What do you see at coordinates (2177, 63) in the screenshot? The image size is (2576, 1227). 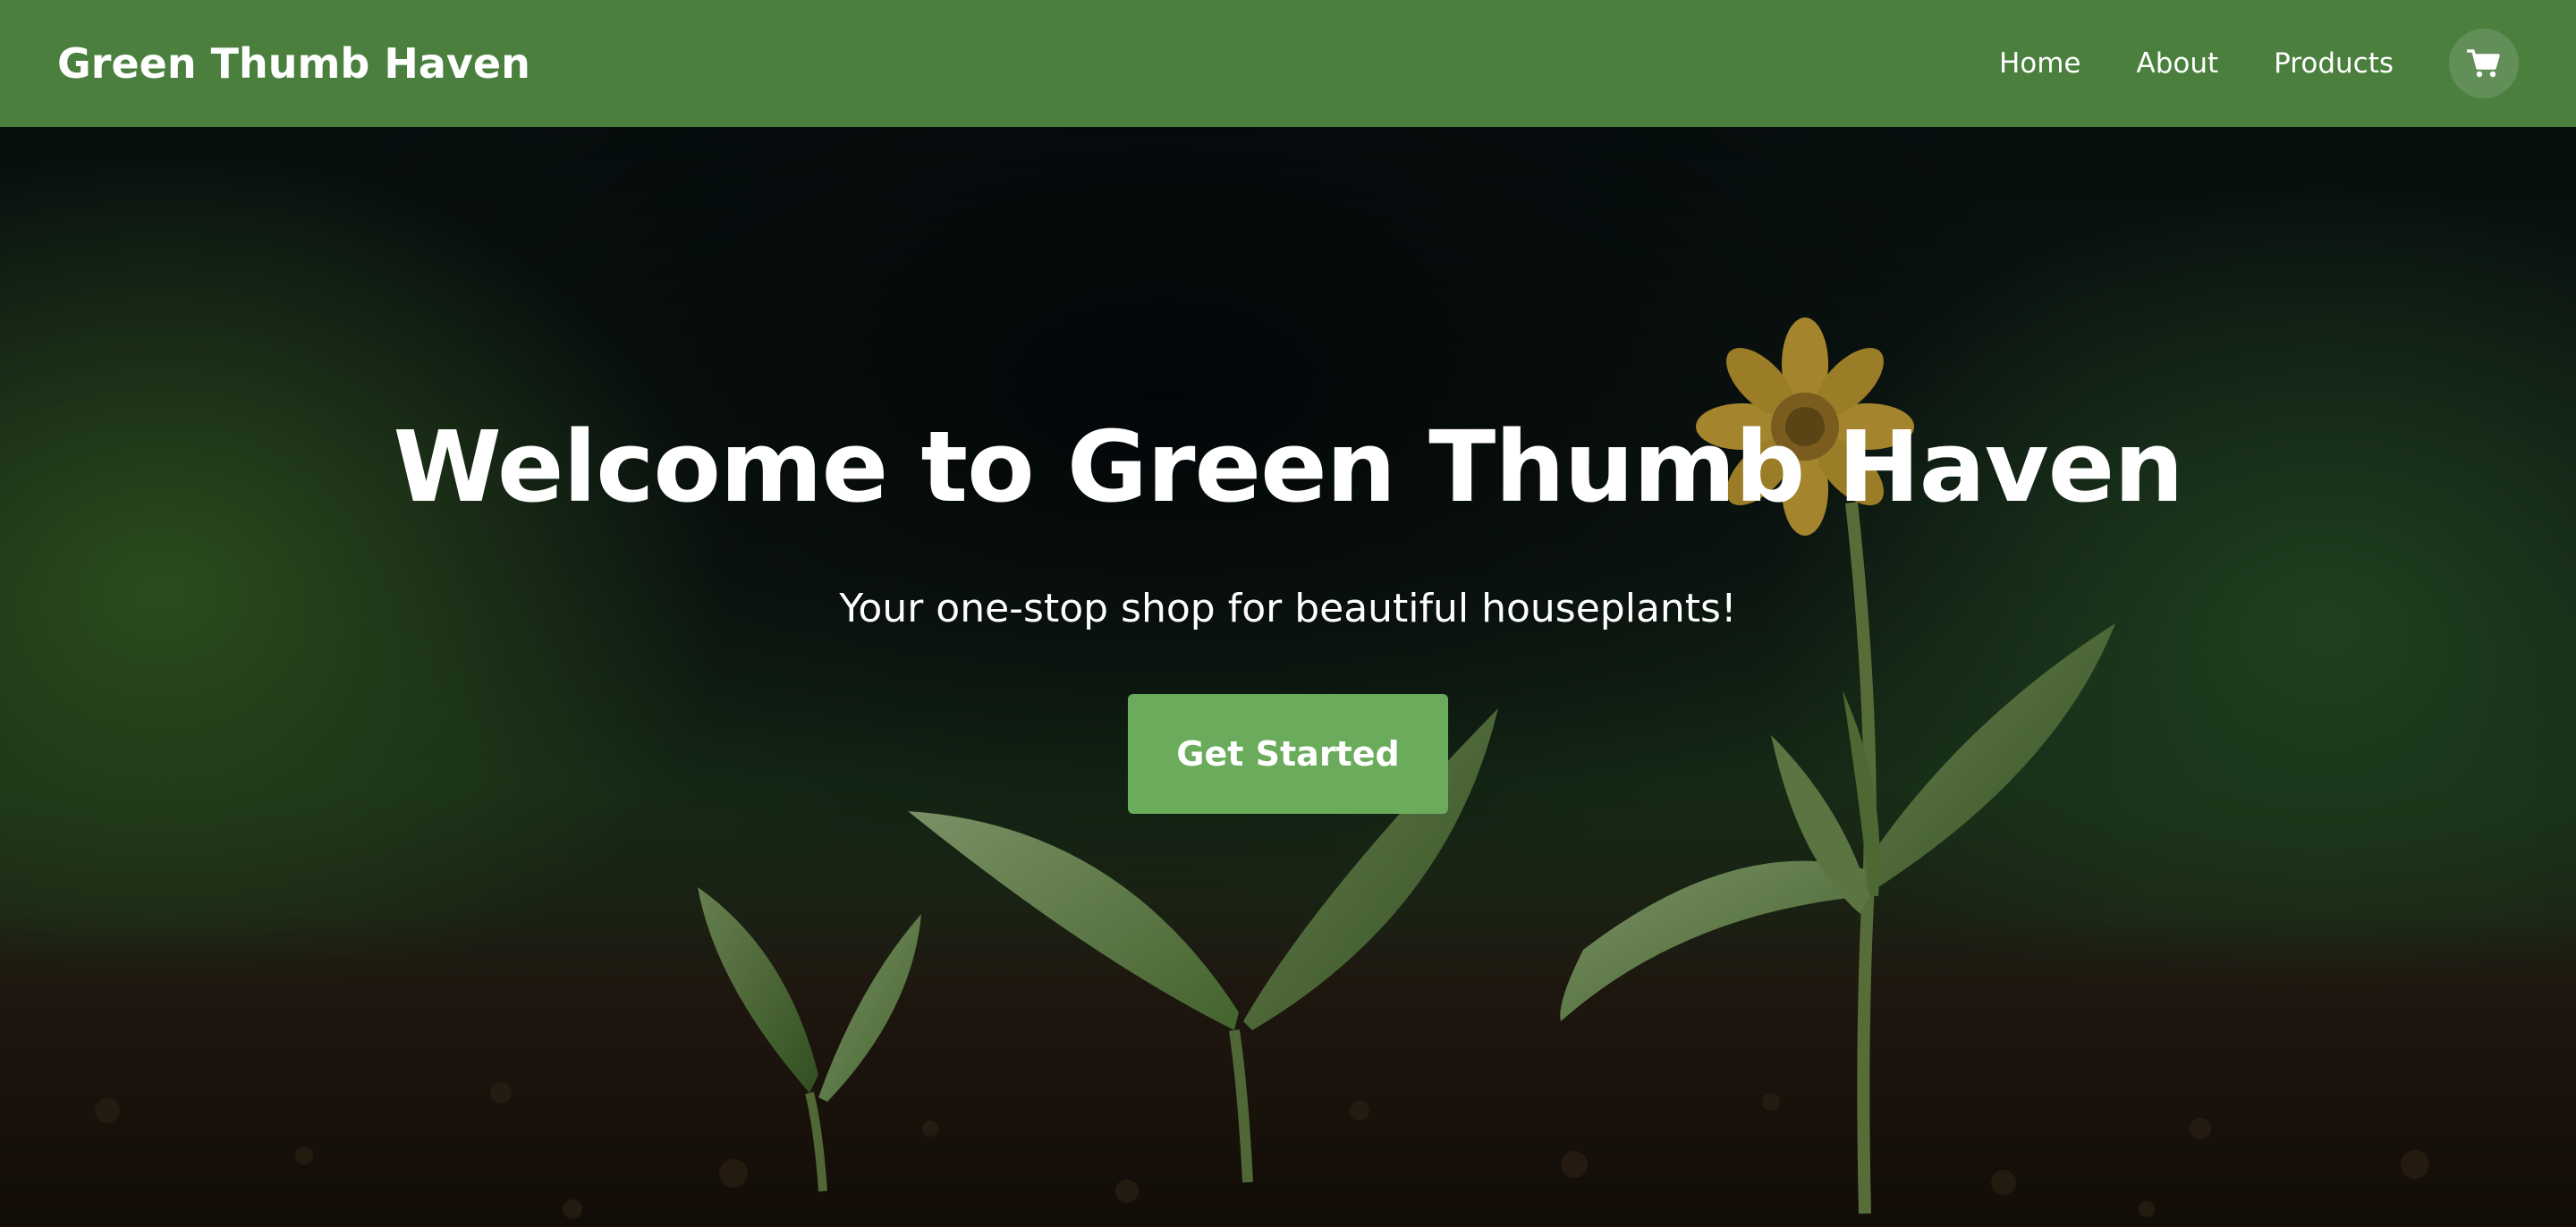 I see `nav-link-about: About` at bounding box center [2177, 63].